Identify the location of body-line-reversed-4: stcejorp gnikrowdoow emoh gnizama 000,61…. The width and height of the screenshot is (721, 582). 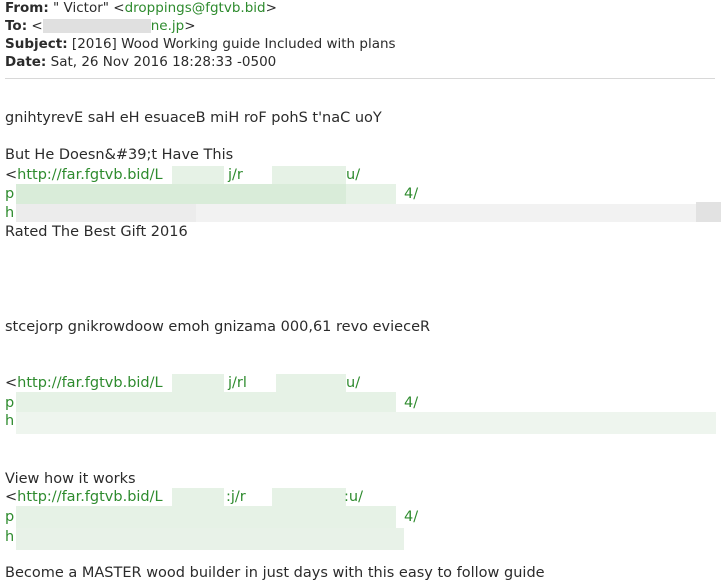
(218, 327).